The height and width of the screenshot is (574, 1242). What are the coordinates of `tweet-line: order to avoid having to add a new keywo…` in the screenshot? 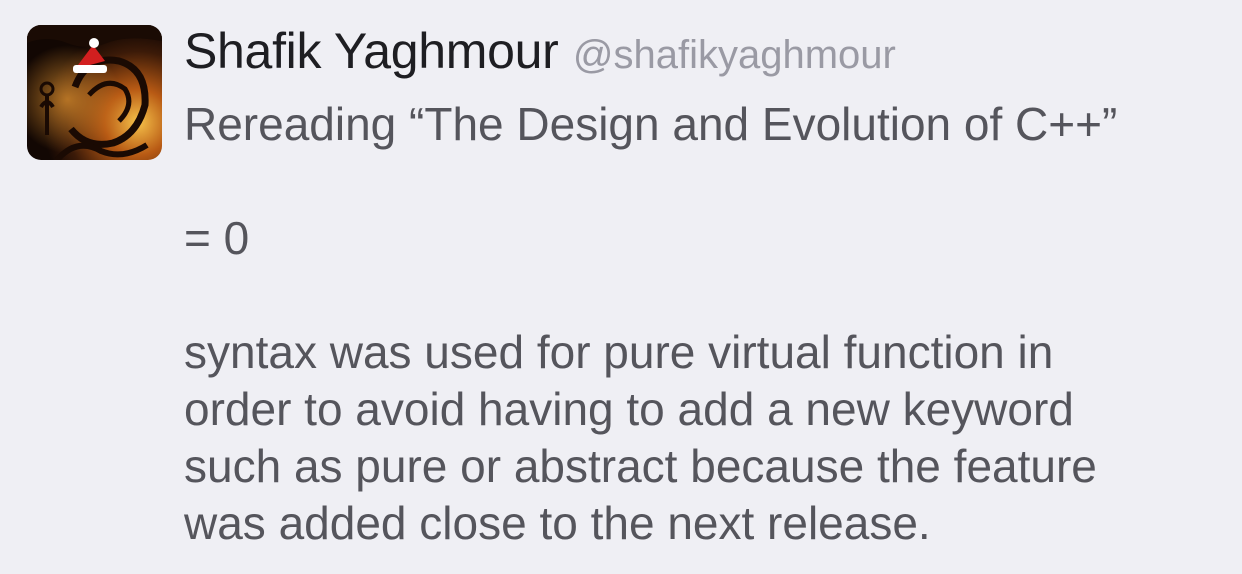 It's located at (629, 409).